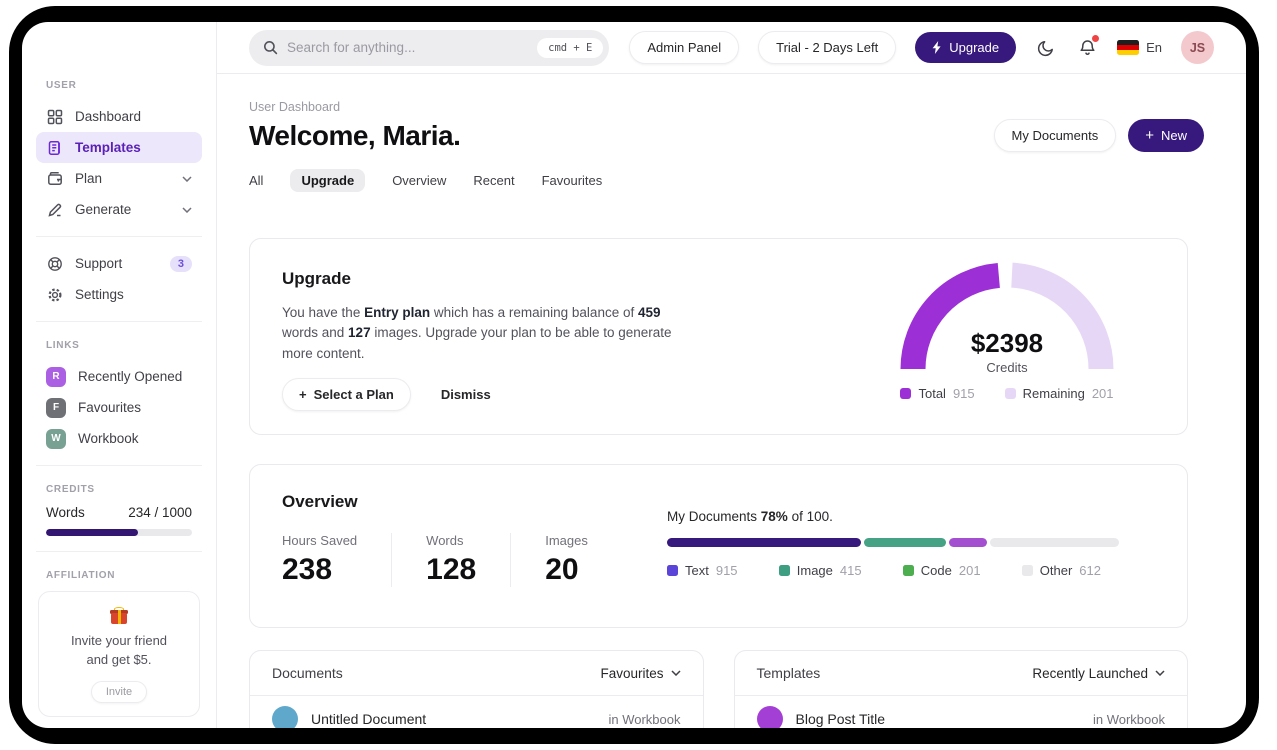 The height and width of the screenshot is (750, 1277). Describe the element at coordinates (788, 673) in the screenshot. I see `templates-card-title: Templates` at that location.